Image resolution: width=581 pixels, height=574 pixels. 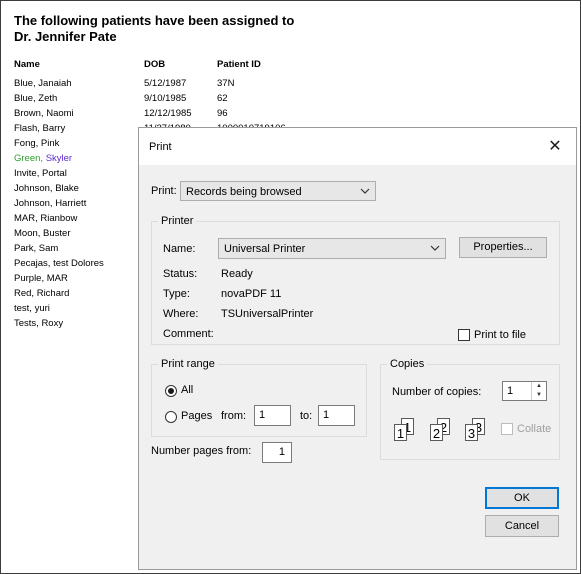 I want to click on to-page-value: 1, so click(x=326, y=415).